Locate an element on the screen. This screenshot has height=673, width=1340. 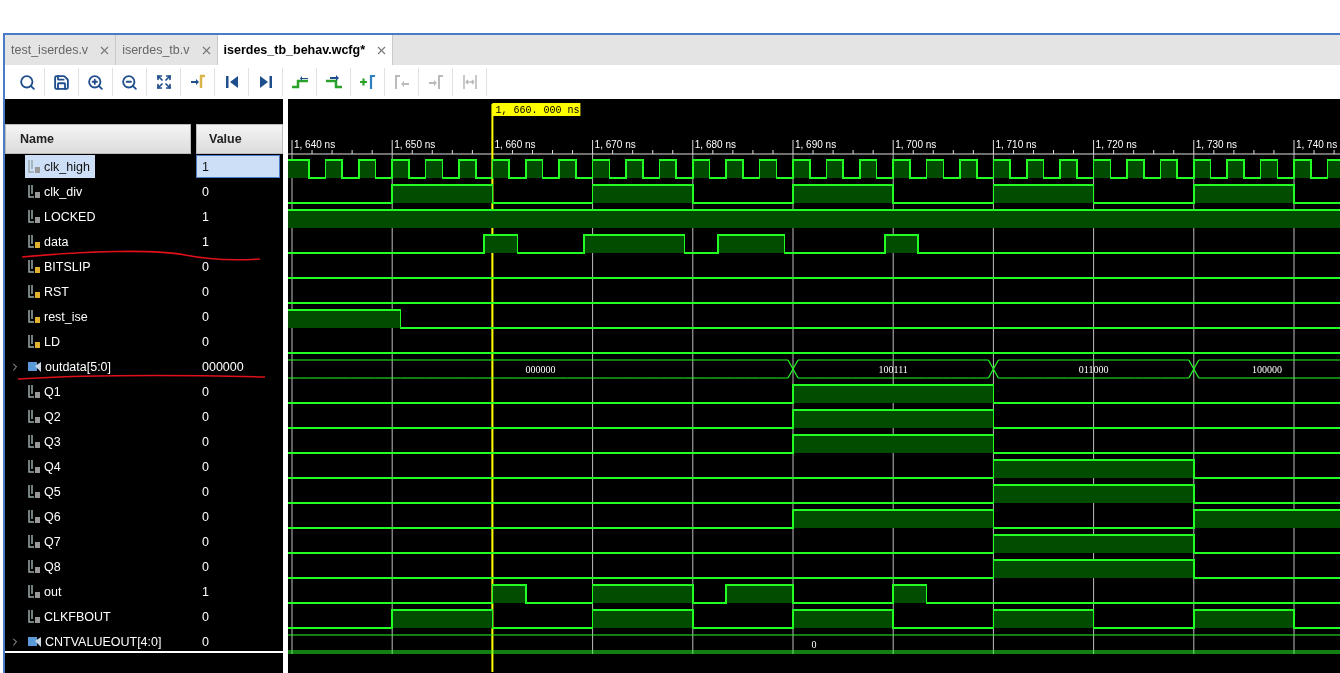
time-label: 1, 680 ns is located at coordinates (715, 144).